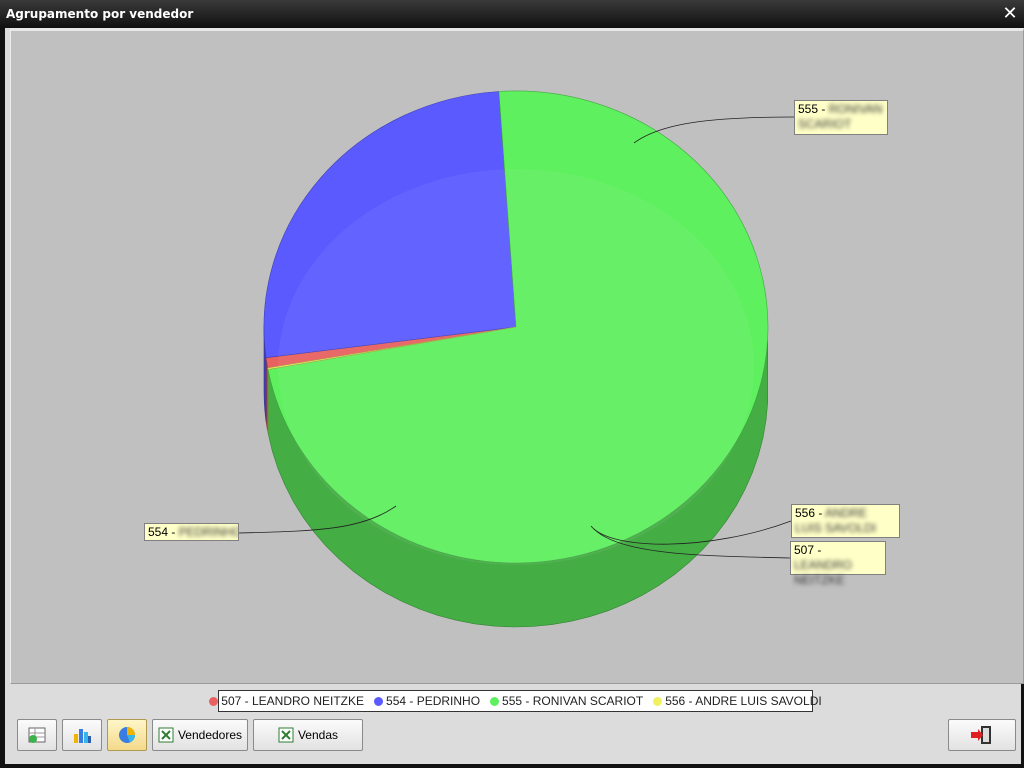 The width and height of the screenshot is (1024, 768). I want to click on callout-name-blurred: LEANDRO NEITZKE, so click(823, 572).